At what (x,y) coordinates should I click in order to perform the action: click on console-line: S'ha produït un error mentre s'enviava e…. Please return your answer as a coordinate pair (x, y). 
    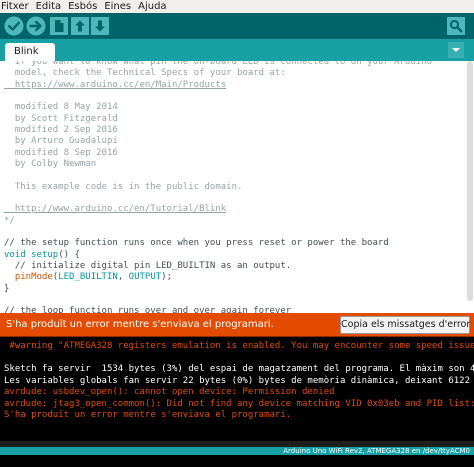
    Looking at the image, I should click on (148, 415).